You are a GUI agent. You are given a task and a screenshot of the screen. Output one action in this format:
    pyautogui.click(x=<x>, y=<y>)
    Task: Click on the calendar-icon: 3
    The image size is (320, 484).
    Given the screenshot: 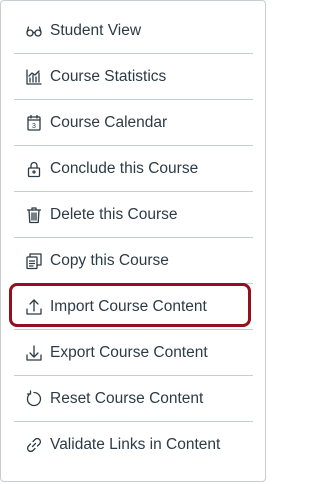 What is the action you would take?
    pyautogui.click(x=34, y=123)
    